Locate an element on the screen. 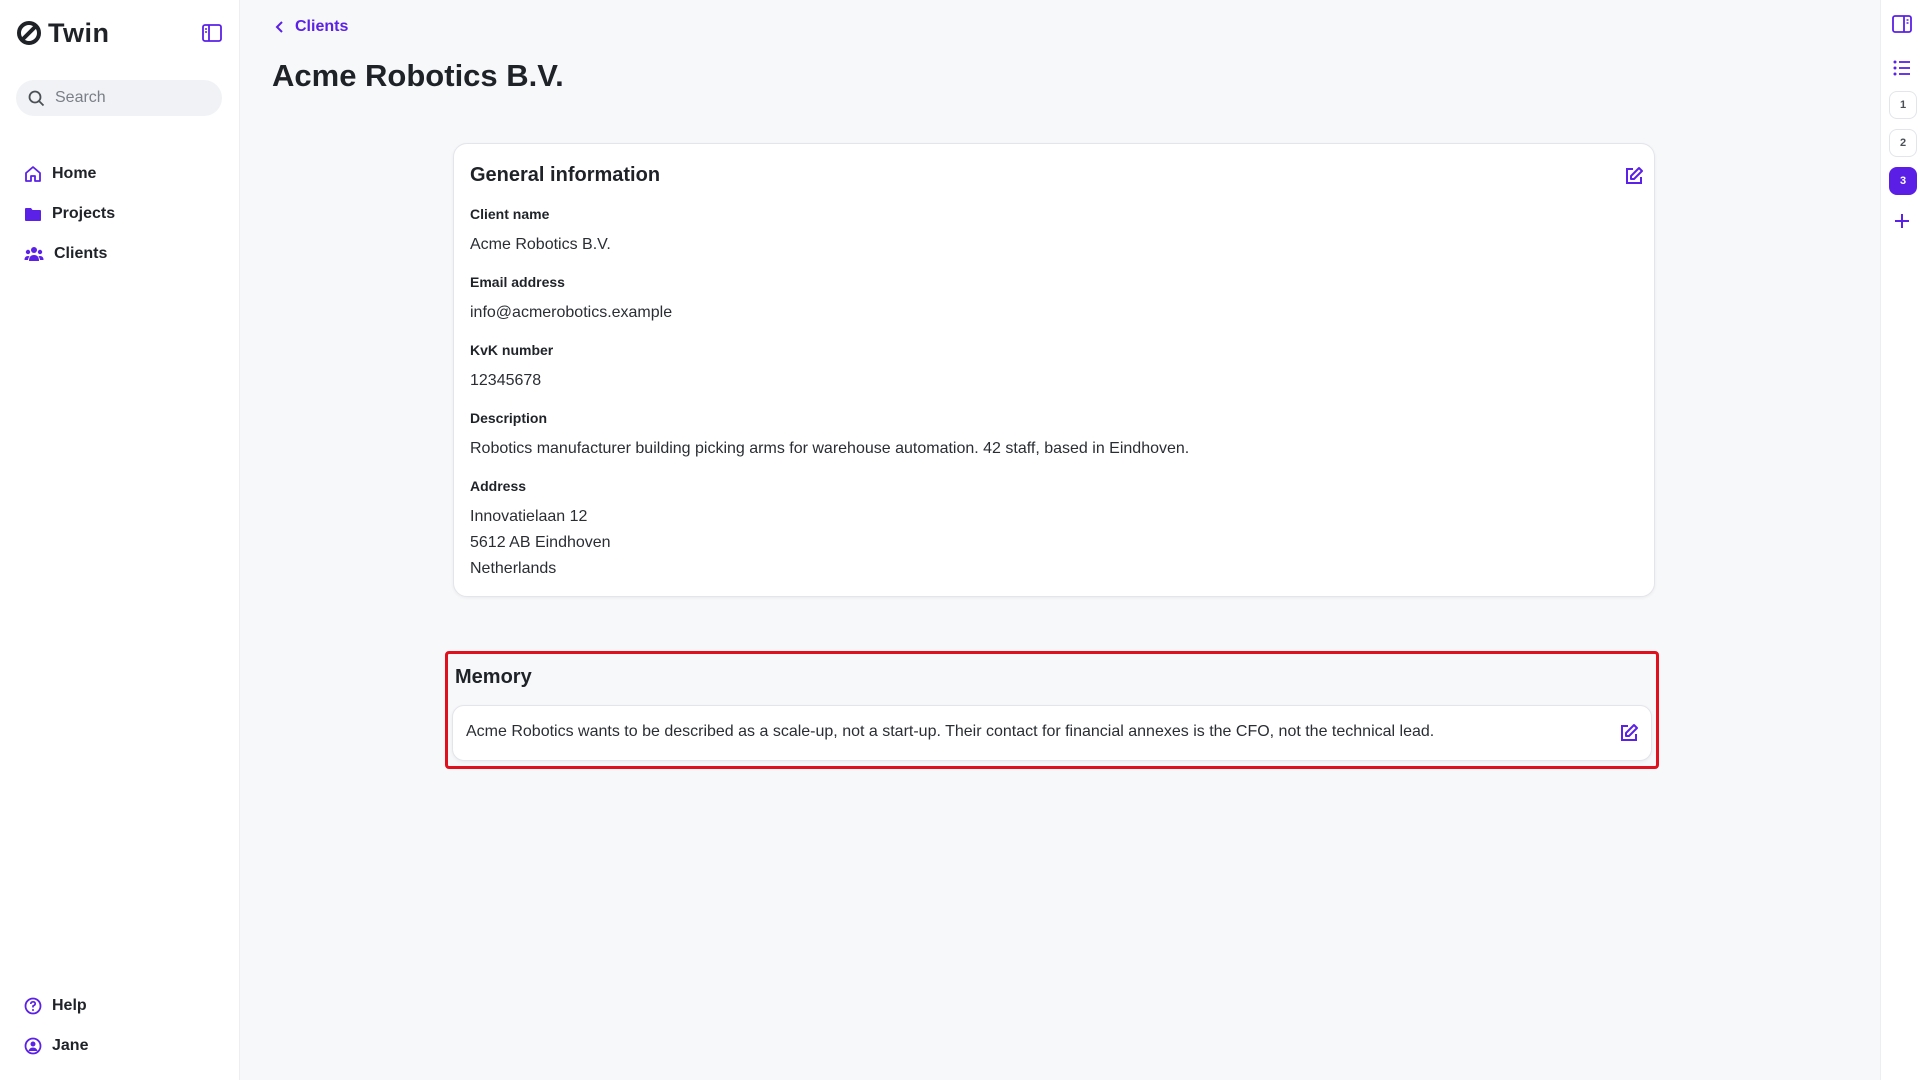 The width and height of the screenshot is (1920, 1080). toggle-panel-button is located at coordinates (1902, 24).